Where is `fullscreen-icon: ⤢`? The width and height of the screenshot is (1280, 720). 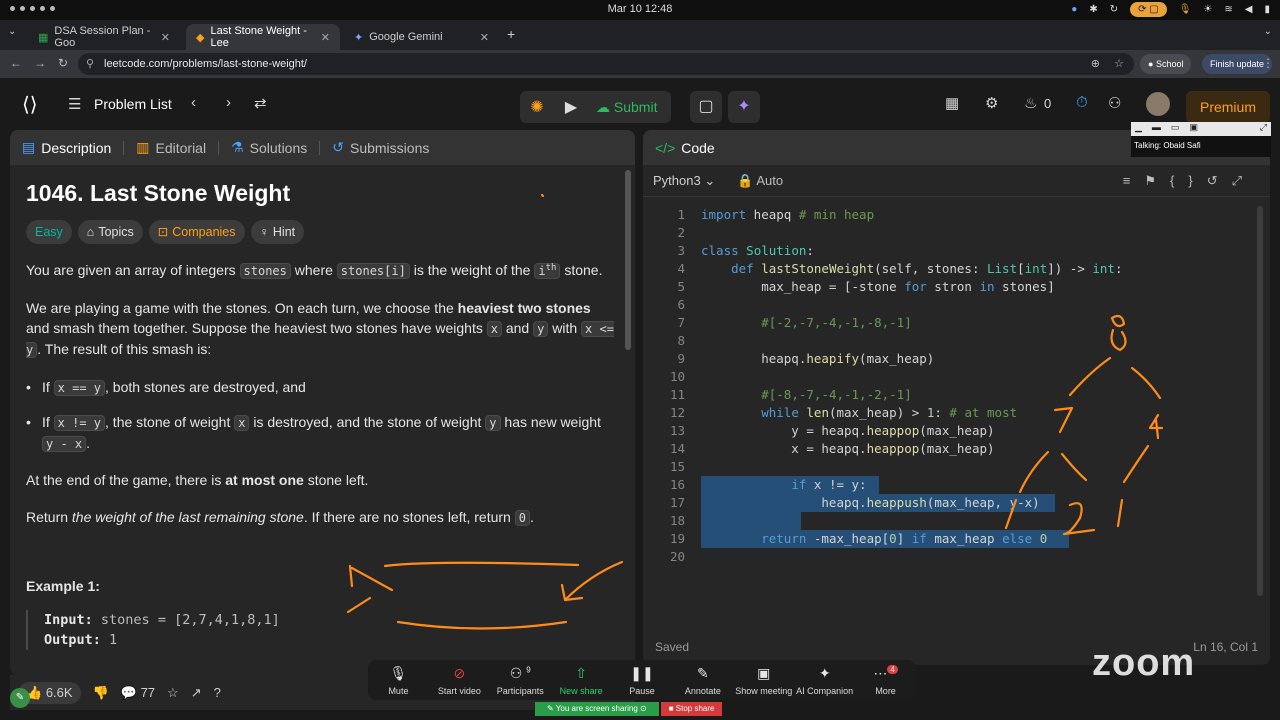 fullscreen-icon: ⤢ is located at coordinates (1263, 129).